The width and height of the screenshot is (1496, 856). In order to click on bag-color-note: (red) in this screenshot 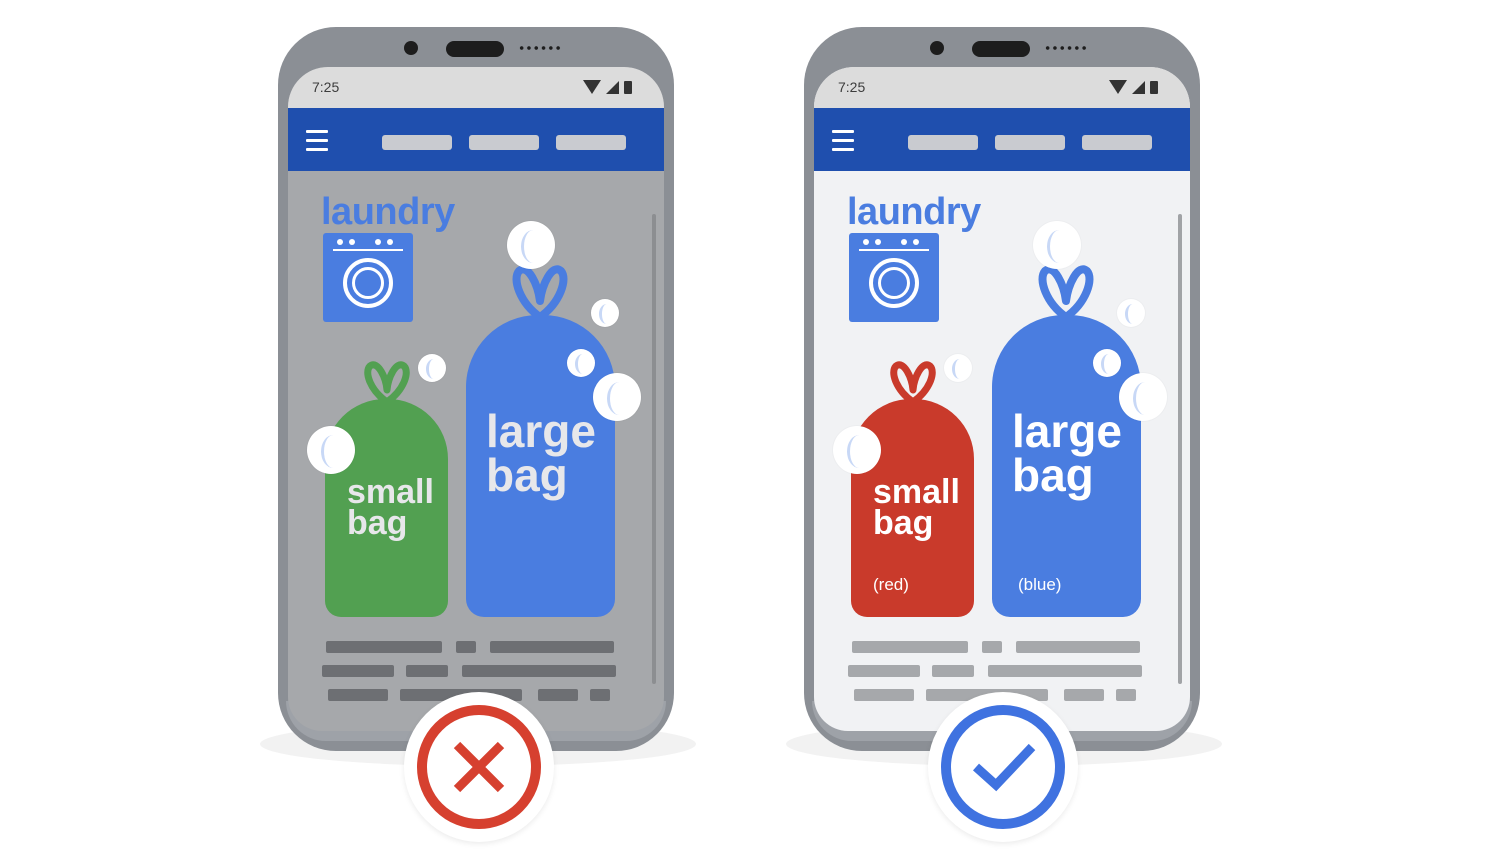, I will do `click(891, 584)`.